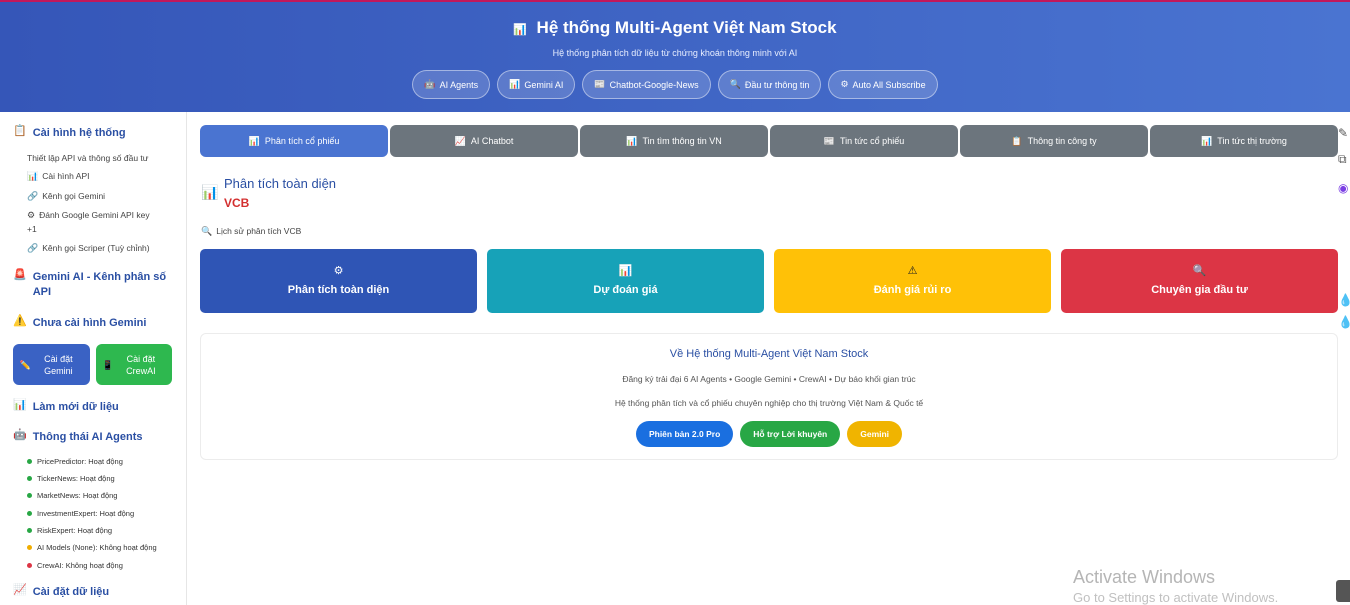 The height and width of the screenshot is (605, 1350). I want to click on activation-watermark-text: Go to Settings to activate Windows., so click(1176, 597).